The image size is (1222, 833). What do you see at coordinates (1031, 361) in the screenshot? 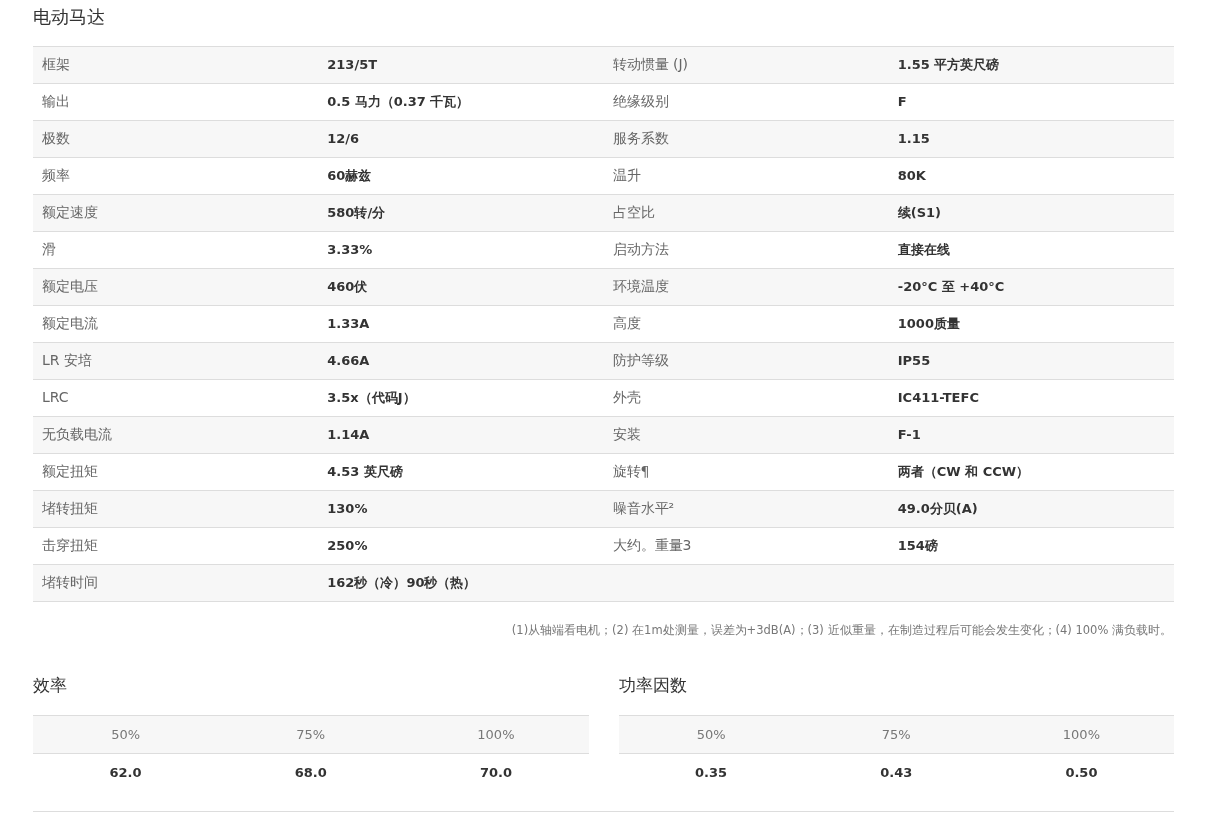
I see `spec-value: IP55` at bounding box center [1031, 361].